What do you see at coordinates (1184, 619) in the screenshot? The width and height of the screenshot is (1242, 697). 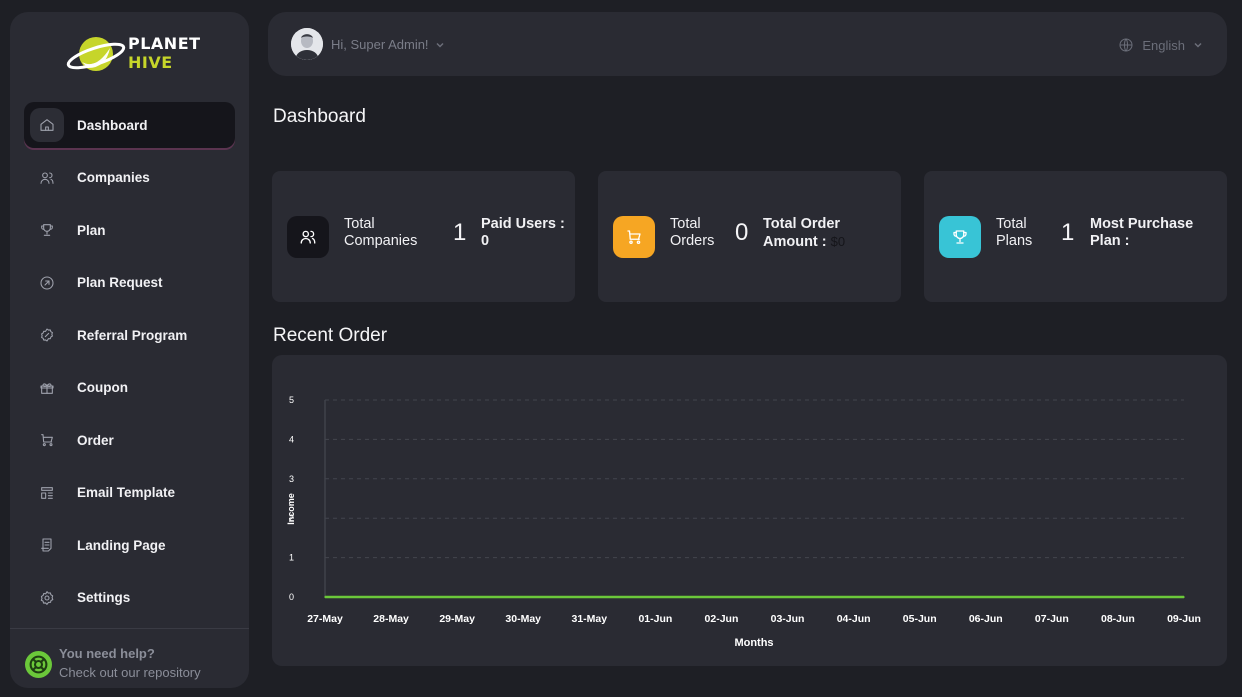 I see `x-tick-label: 09-Jun` at bounding box center [1184, 619].